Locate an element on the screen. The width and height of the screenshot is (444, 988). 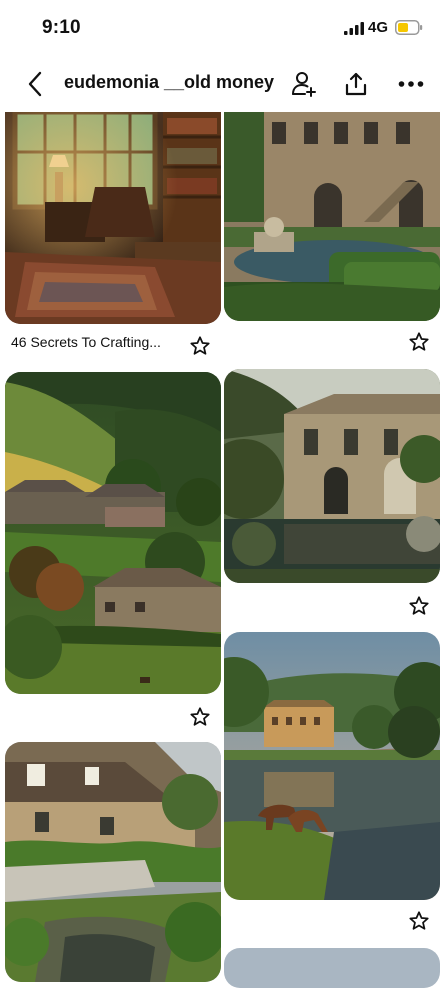
back-button is located at coordinates (35, 84).